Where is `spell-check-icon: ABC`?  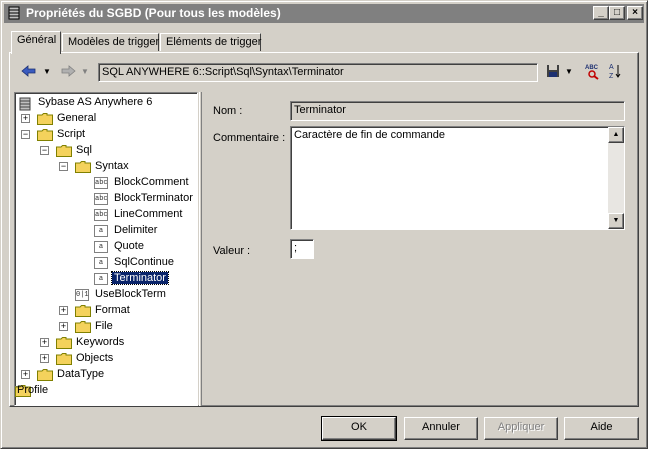 spell-check-icon: ABC is located at coordinates (593, 72).